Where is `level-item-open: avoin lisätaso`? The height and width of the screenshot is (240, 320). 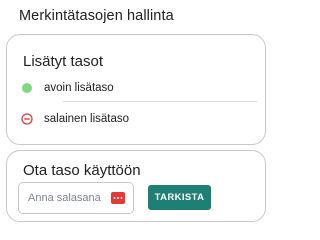 level-item-open: avoin lisätaso is located at coordinates (137, 88).